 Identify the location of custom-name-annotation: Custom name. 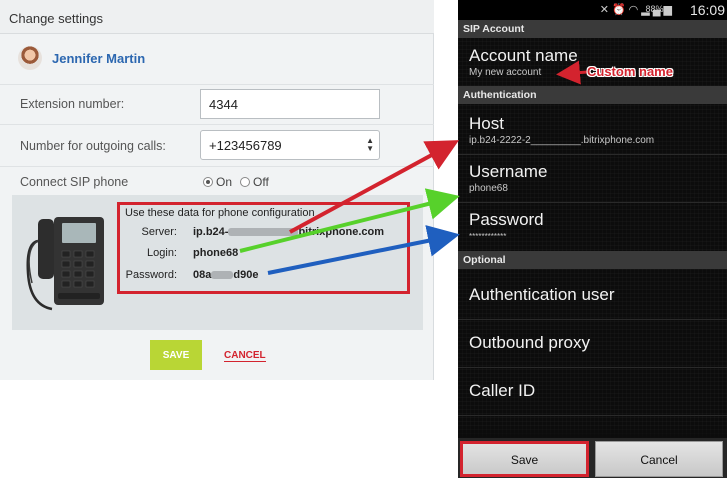
(630, 71).